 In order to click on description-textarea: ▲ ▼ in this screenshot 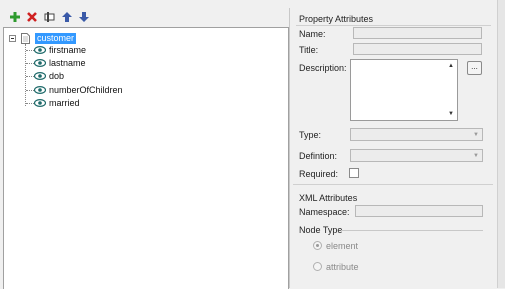, I will do `click(404, 90)`.